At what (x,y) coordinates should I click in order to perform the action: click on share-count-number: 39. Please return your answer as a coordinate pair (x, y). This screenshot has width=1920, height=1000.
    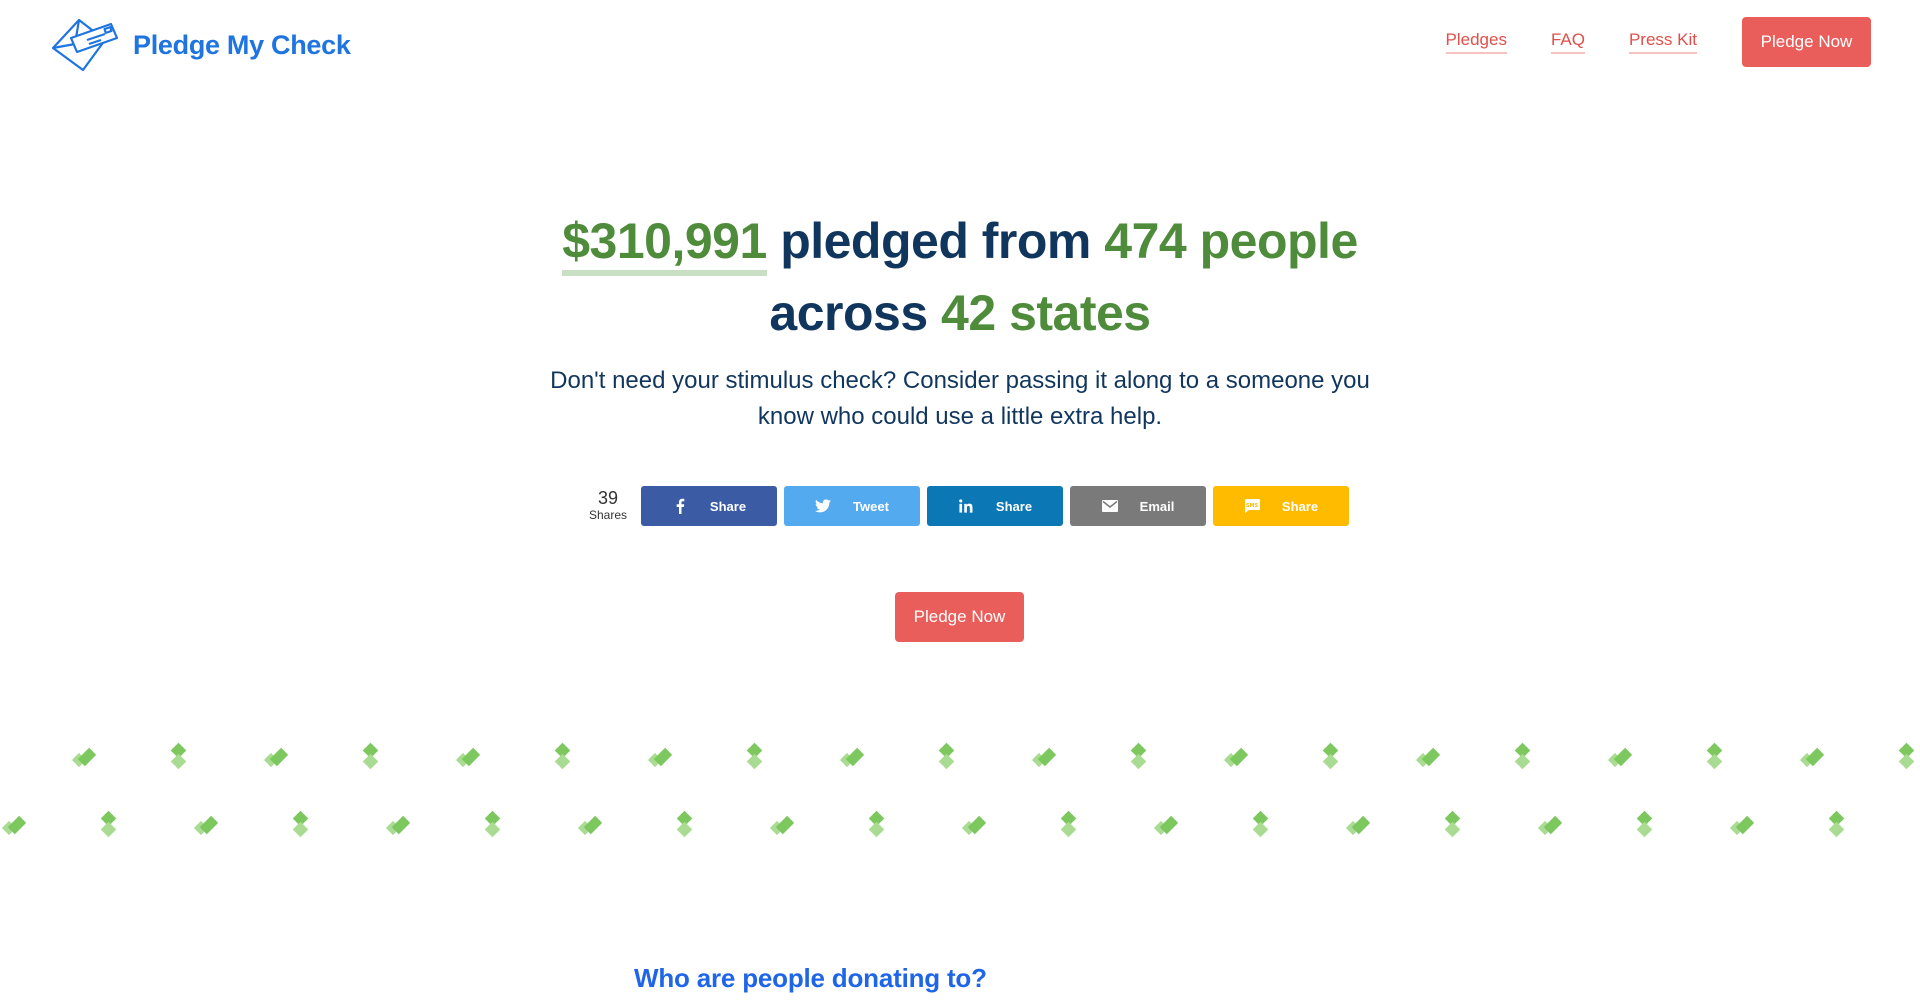
    Looking at the image, I should click on (608, 498).